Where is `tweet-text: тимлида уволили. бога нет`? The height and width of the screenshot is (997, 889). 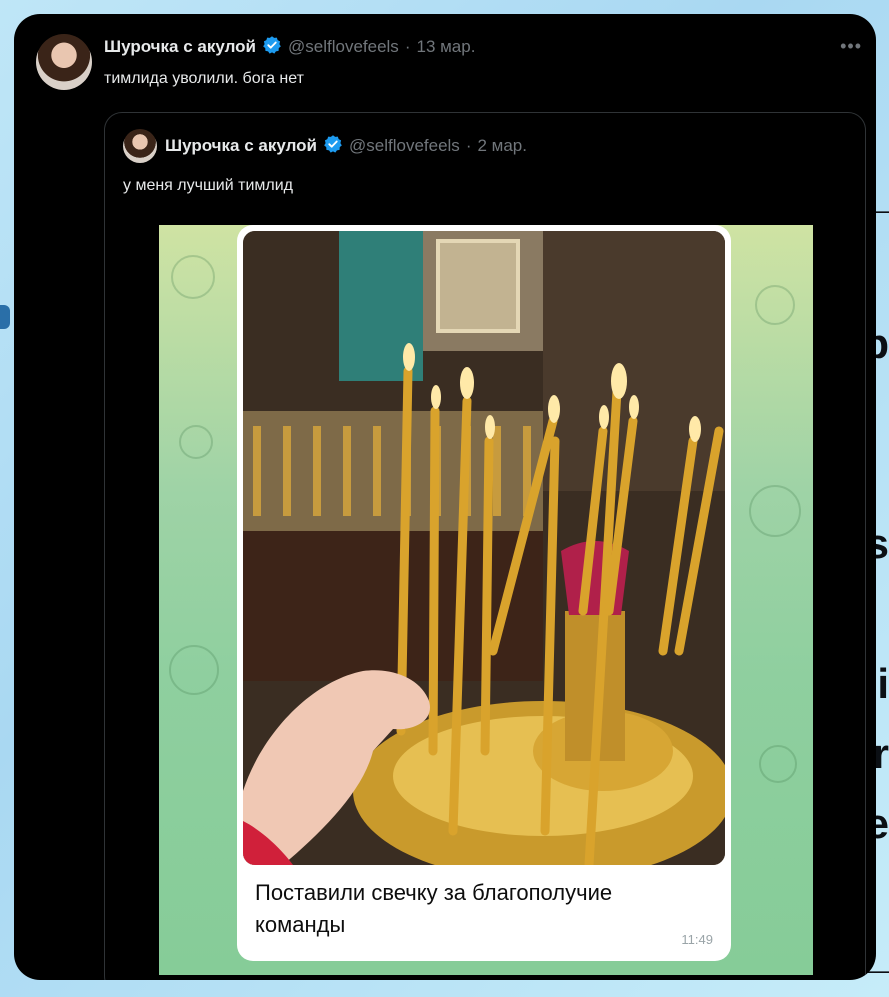
tweet-text: тимлида уволили. бога нет is located at coordinates (204, 78).